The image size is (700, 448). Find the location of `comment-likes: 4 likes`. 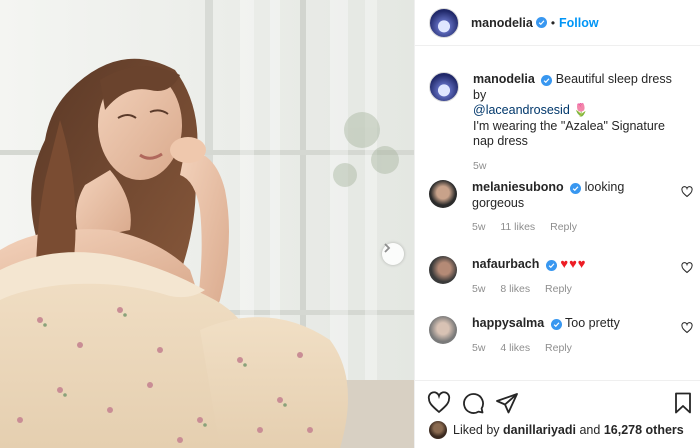

comment-likes: 4 likes is located at coordinates (515, 348).